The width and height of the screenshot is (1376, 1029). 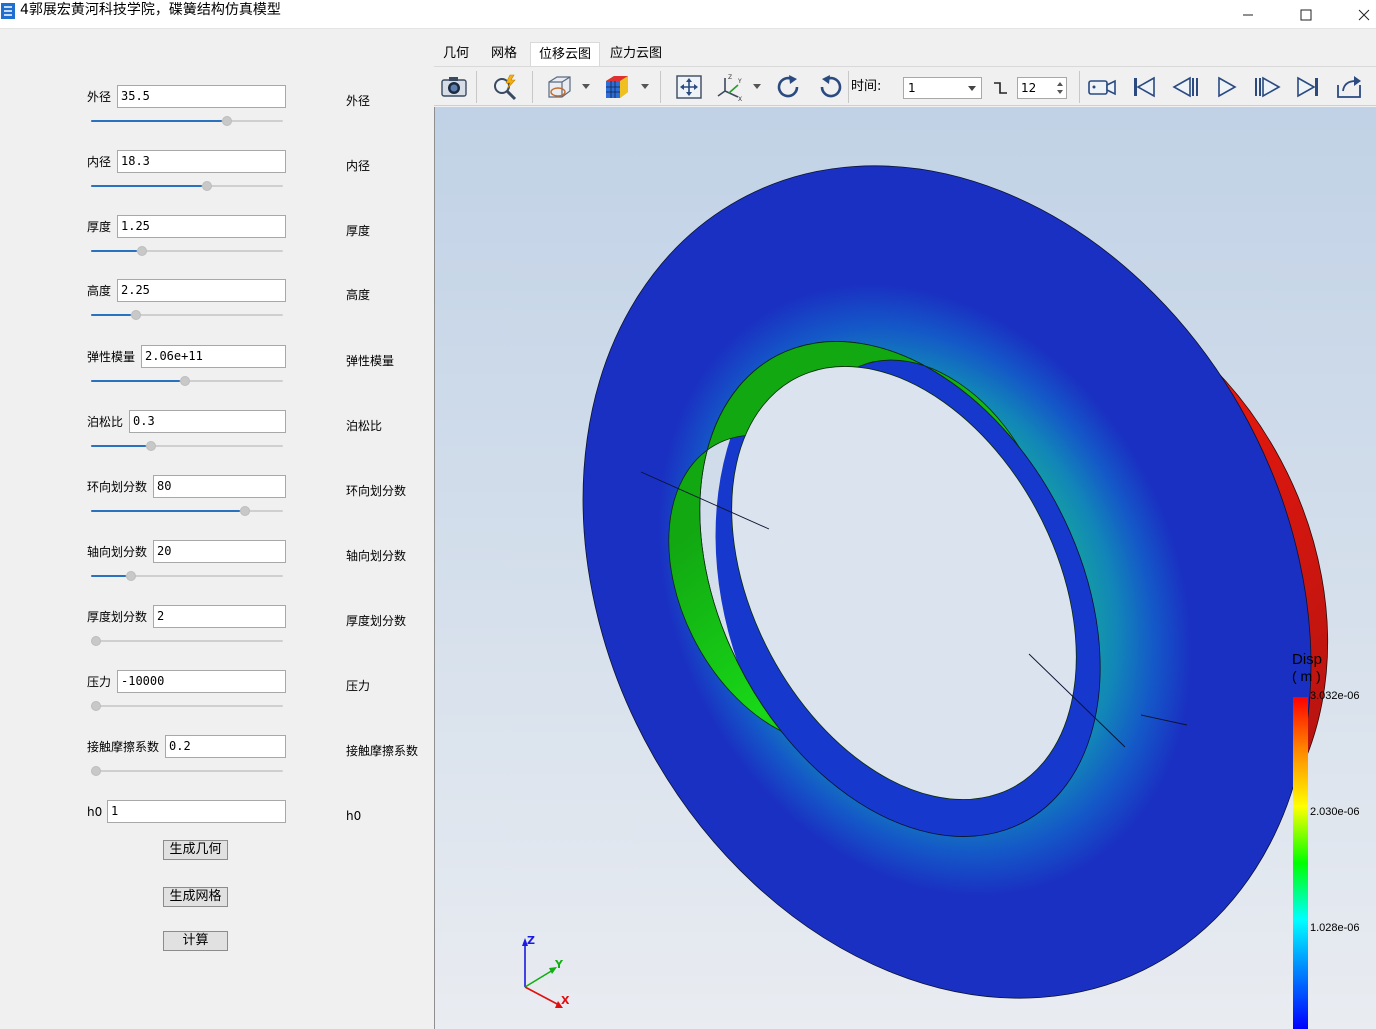 I want to click on time-select: 1, so click(x=942, y=88).